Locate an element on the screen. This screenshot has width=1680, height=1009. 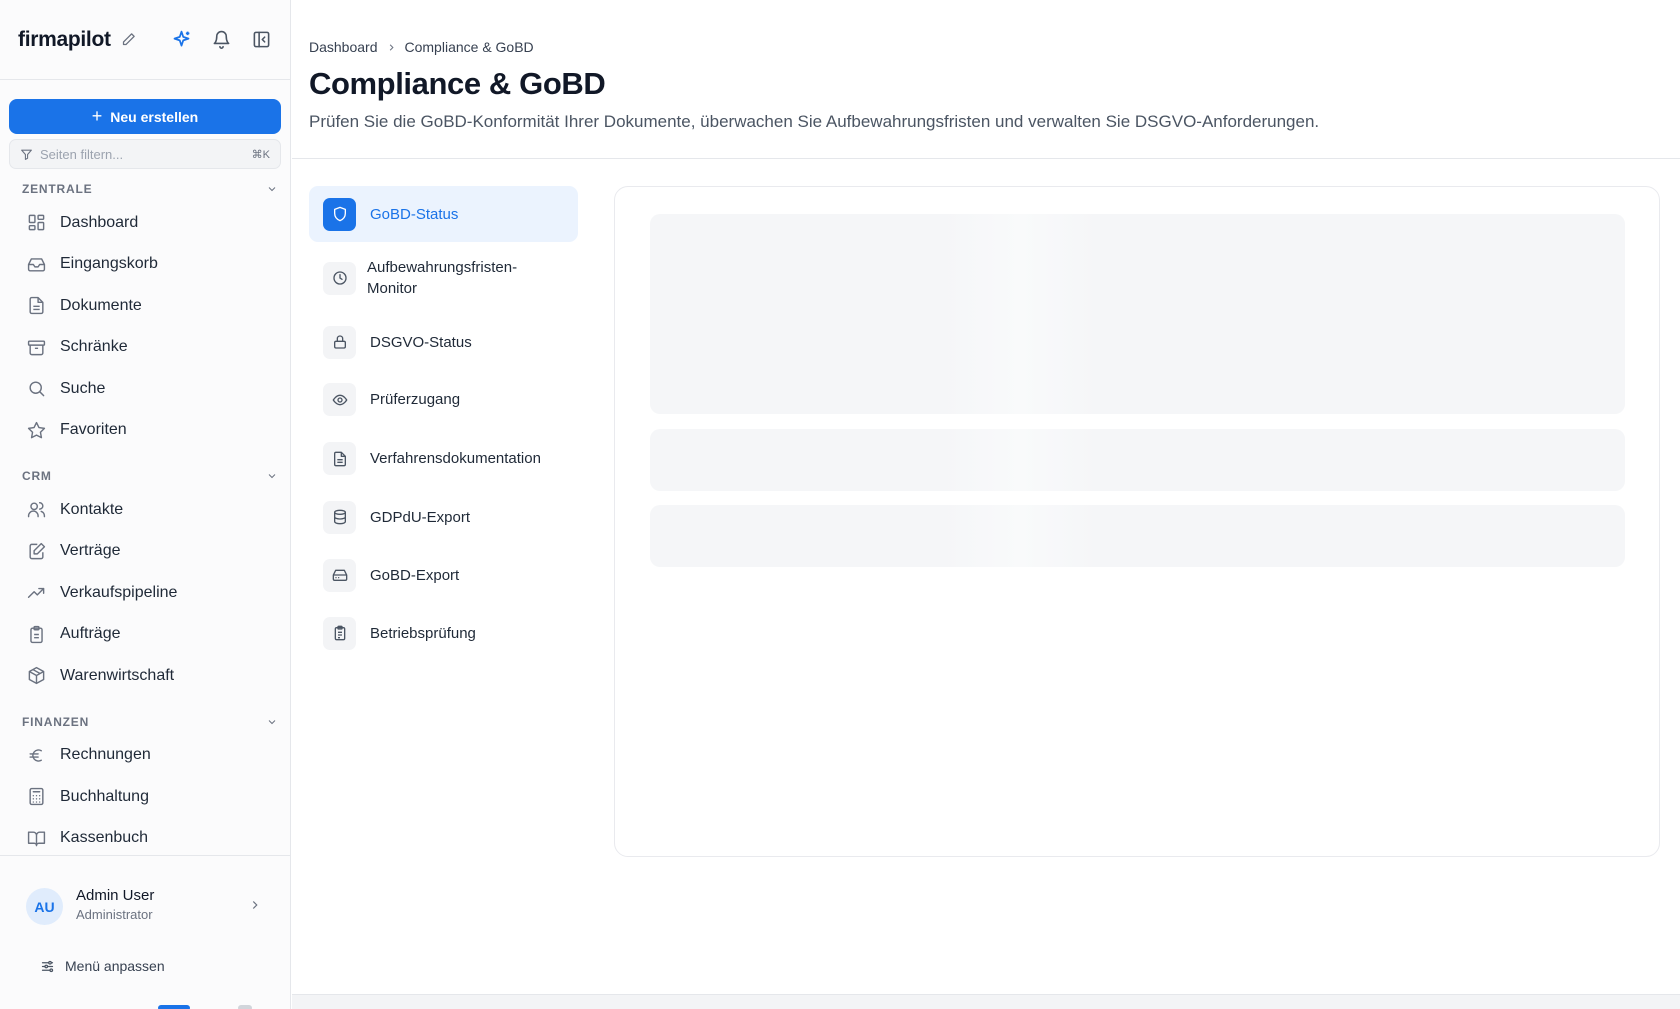
section-title: ZENTRALE is located at coordinates (57, 189).